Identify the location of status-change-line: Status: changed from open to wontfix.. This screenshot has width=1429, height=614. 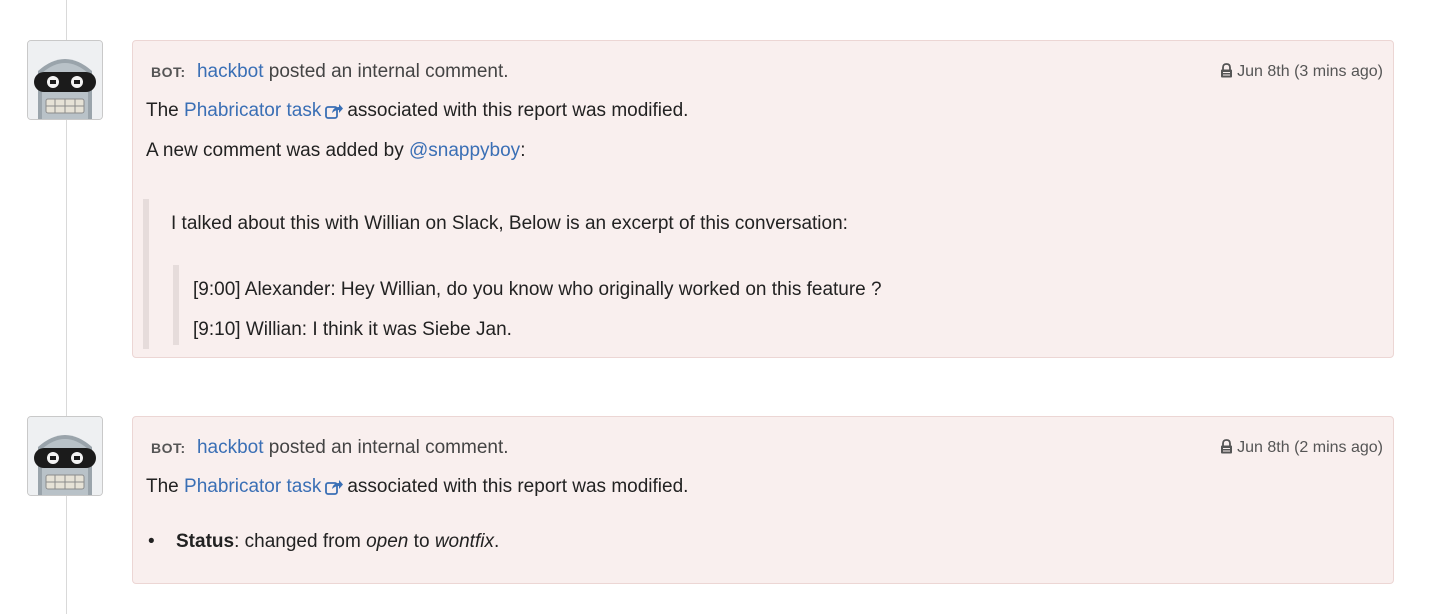
(779, 542).